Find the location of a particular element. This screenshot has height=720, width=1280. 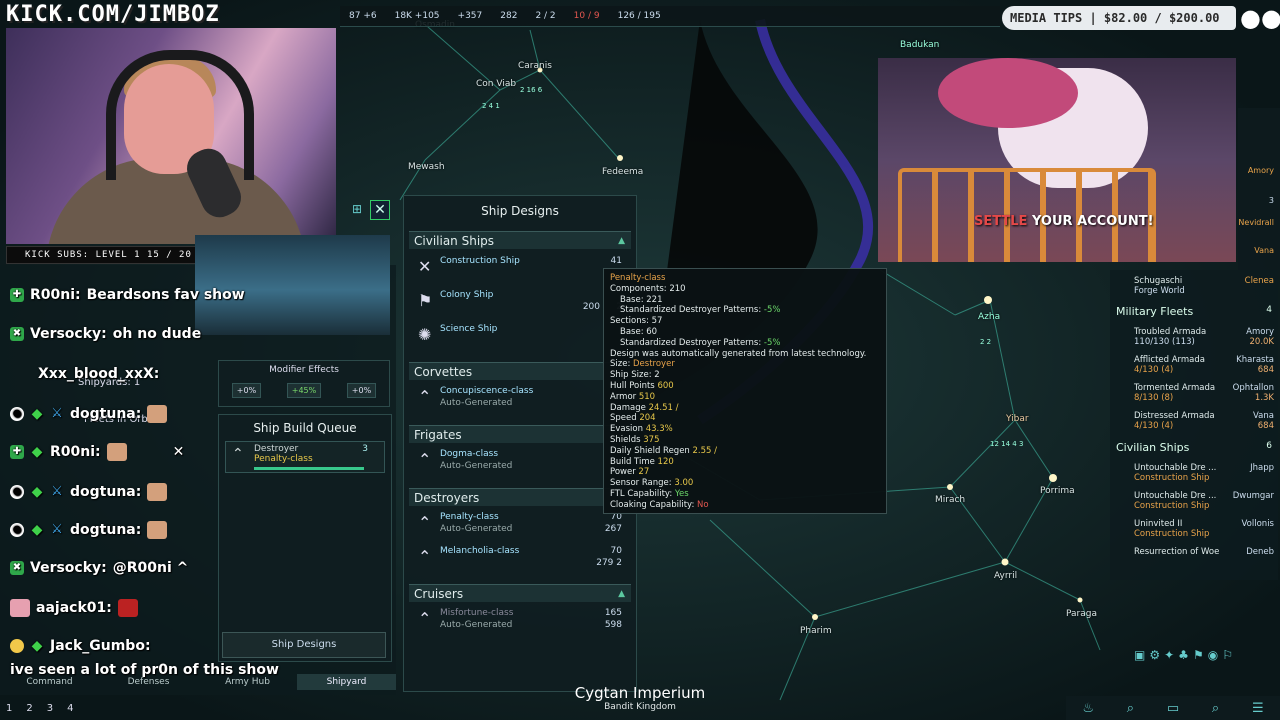

star-label-caranis: Caranis is located at coordinates (535, 66).